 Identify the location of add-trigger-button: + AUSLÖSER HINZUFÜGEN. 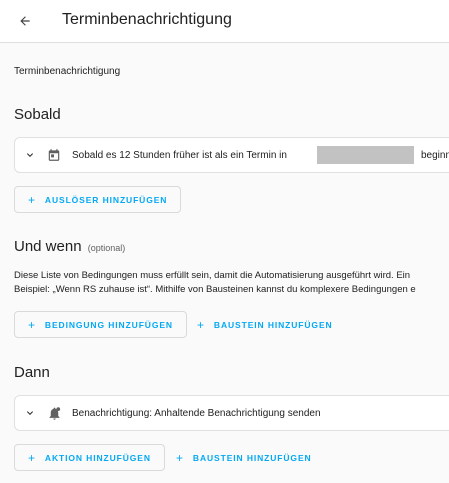
(98, 199).